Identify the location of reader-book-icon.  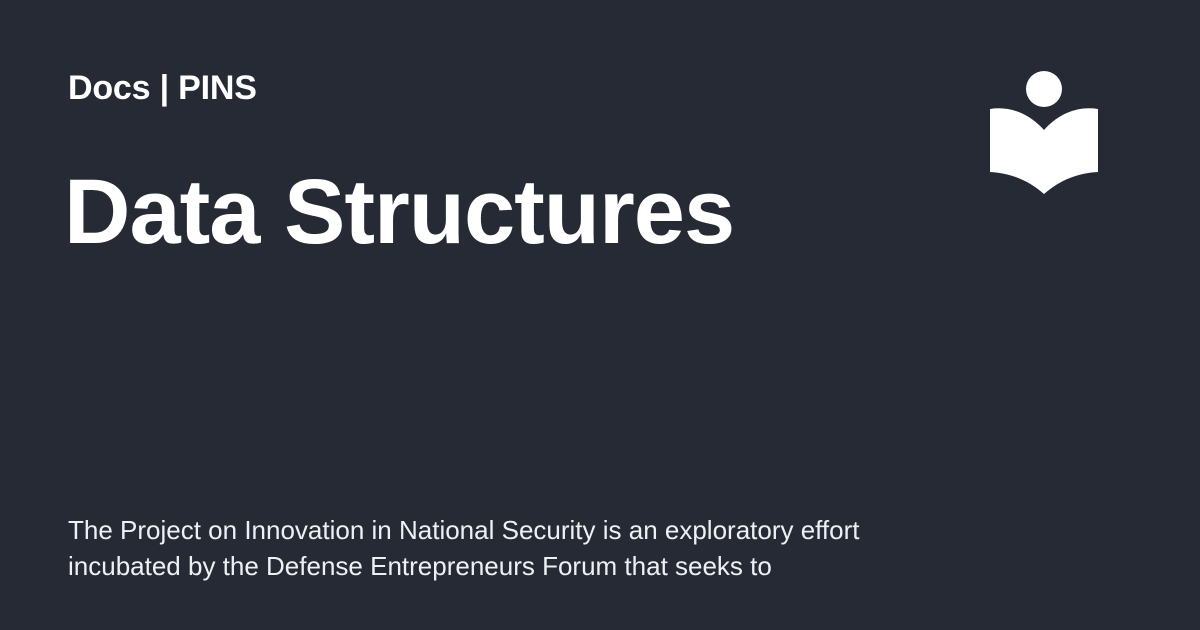
(1044, 133).